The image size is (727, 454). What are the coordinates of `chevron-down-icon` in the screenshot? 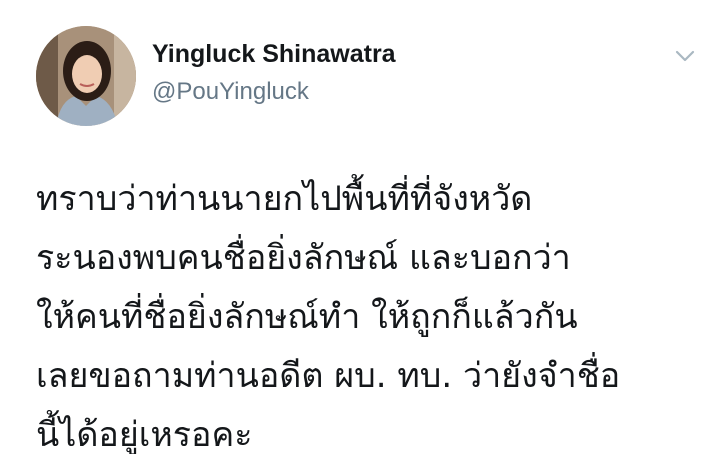 It's located at (685, 56).